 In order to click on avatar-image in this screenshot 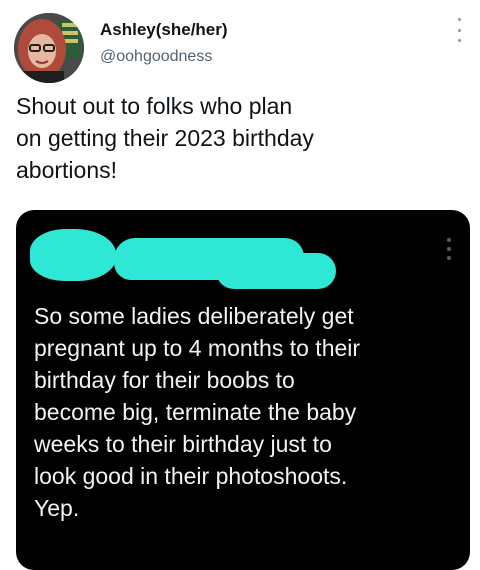, I will do `click(49, 48)`.